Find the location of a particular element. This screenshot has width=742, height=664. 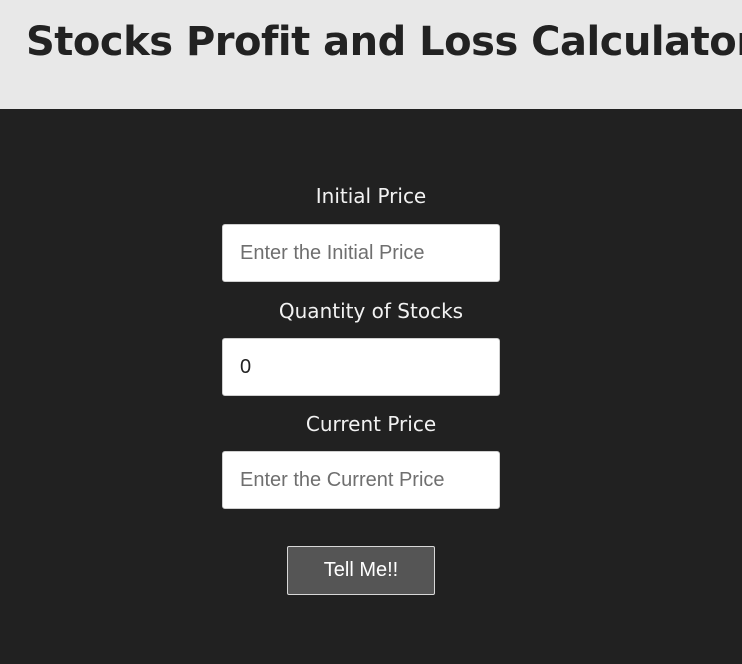

page-title: Stocks Profit and Loss Calculator is located at coordinates (384, 42).